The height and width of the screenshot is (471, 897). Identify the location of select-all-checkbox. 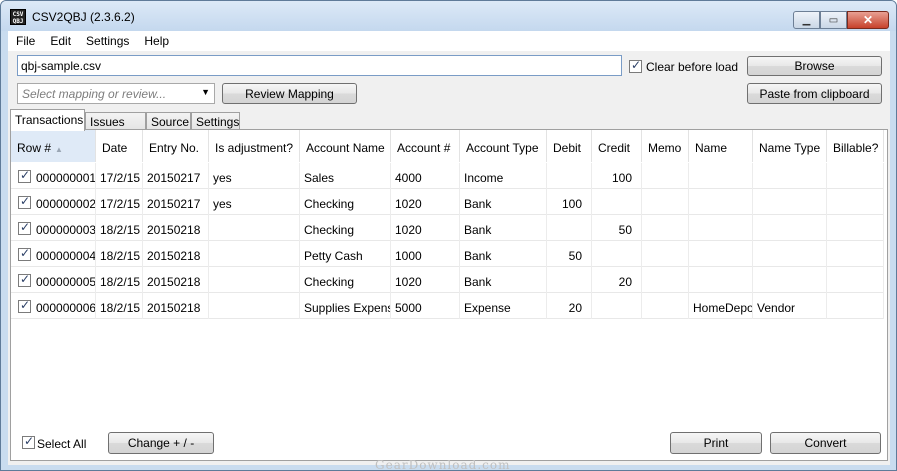
(28, 441).